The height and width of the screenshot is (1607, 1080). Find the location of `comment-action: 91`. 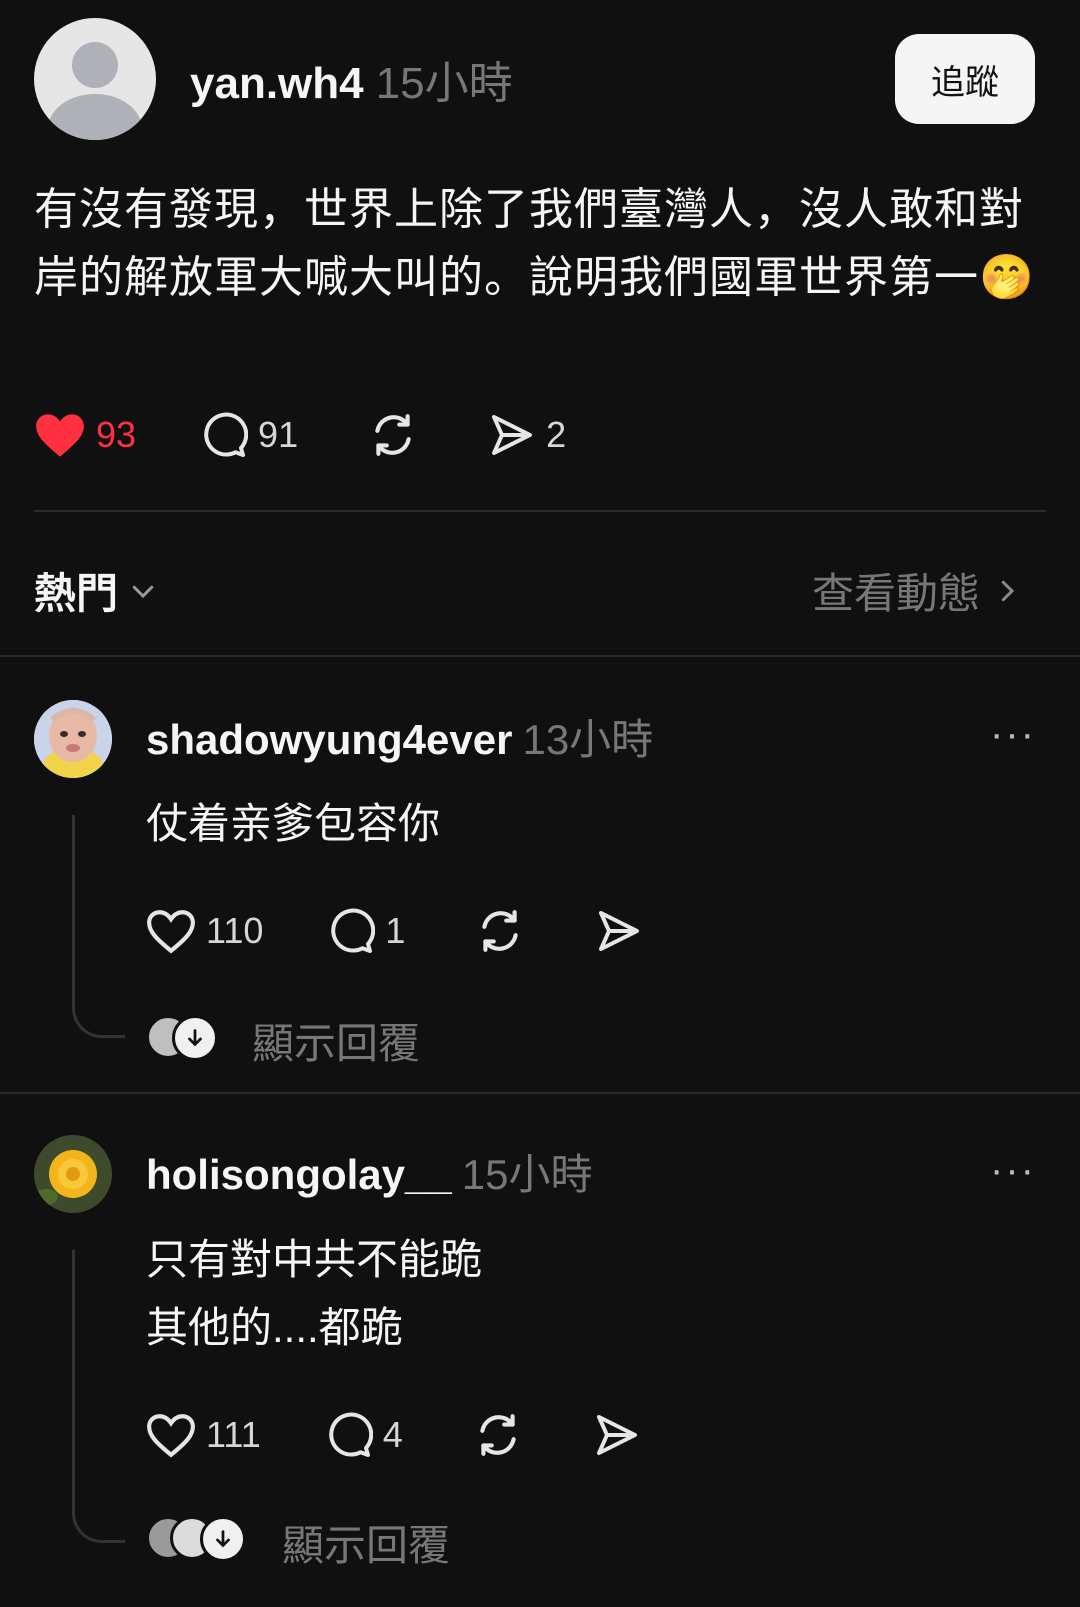

comment-action: 91 is located at coordinates (249, 435).